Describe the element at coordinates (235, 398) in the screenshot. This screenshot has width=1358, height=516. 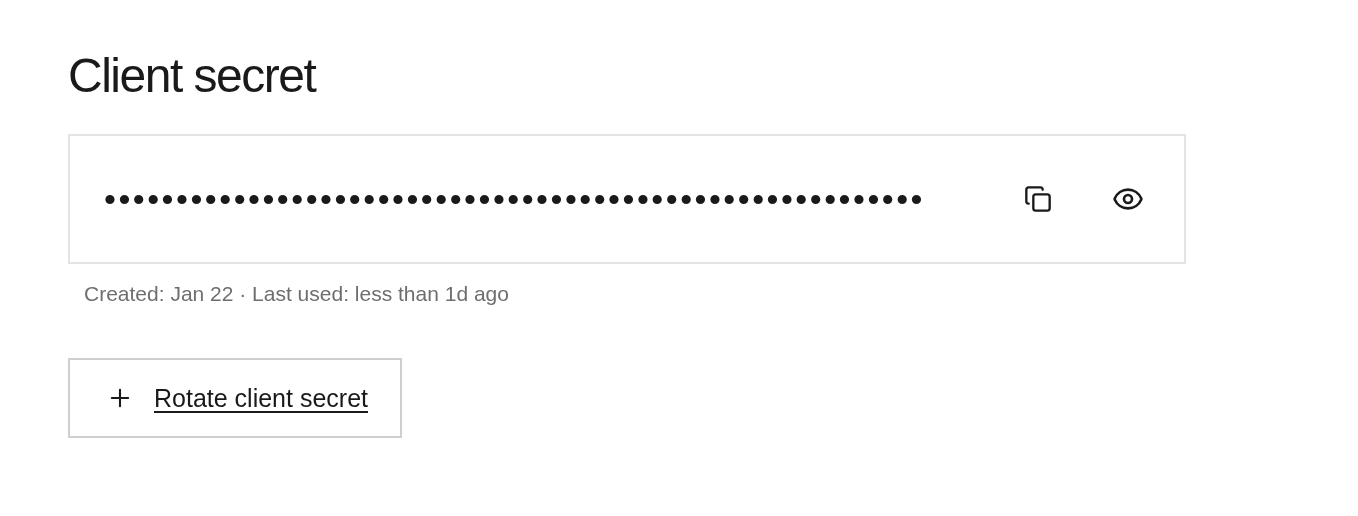
I see `rotate-secret-button: Rotate client secret` at that location.